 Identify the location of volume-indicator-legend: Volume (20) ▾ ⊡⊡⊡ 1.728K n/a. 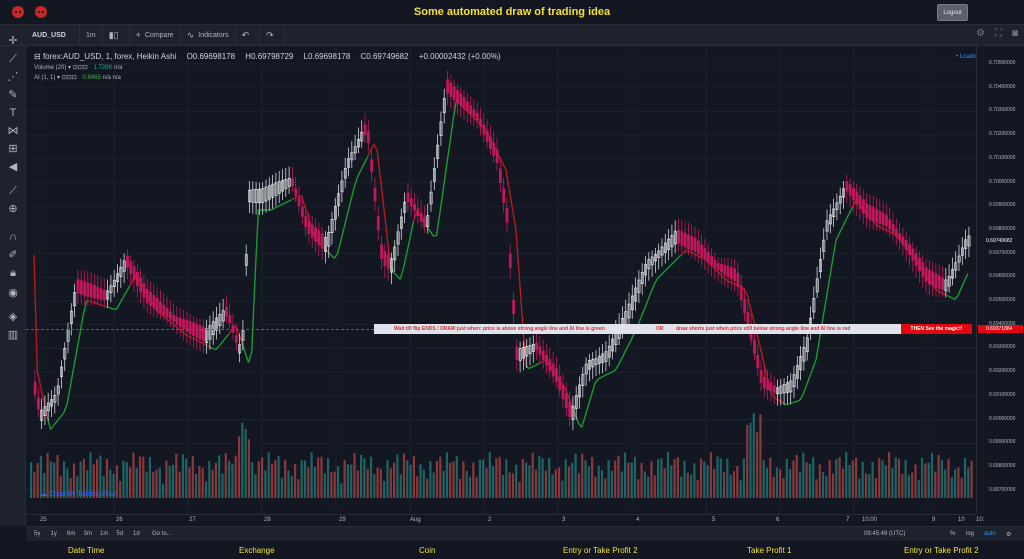
(78, 67).